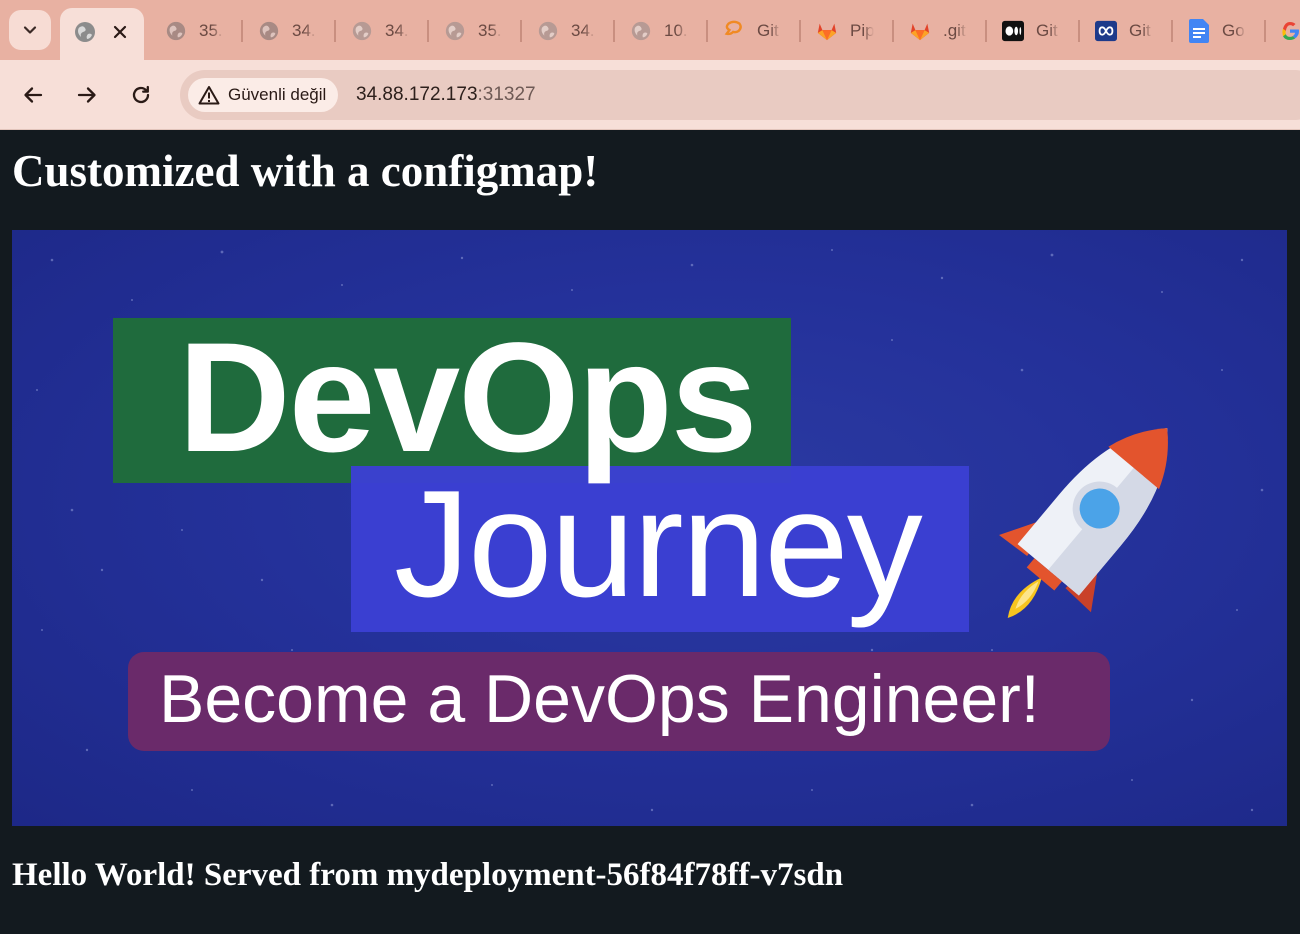 The image size is (1300, 934). Describe the element at coordinates (658, 544) in the screenshot. I see `banner-title-journey: Journey` at that location.